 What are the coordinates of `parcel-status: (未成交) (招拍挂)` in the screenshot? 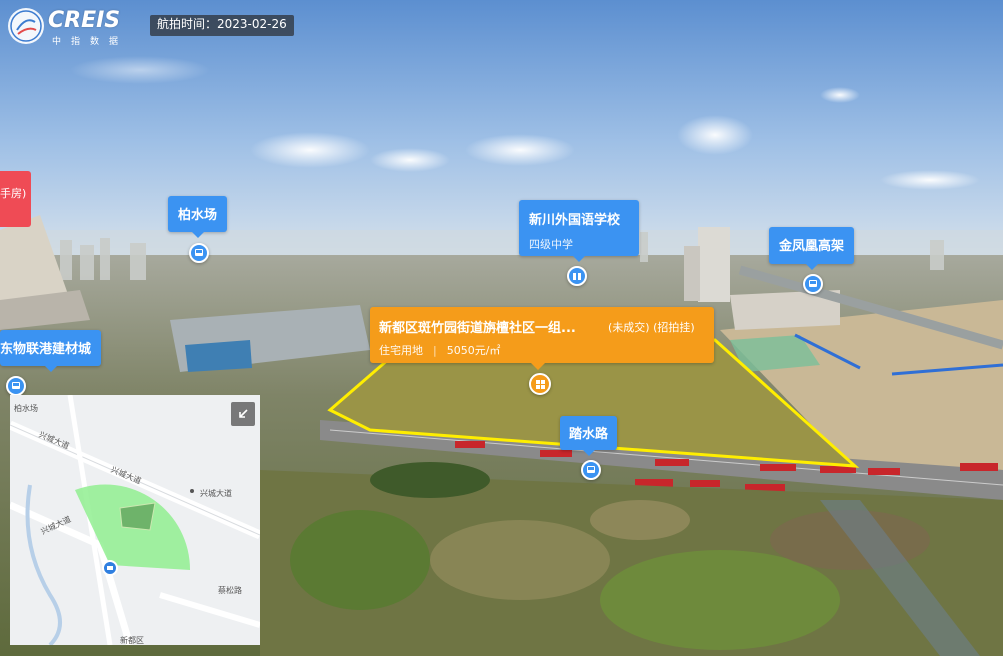 It's located at (651, 327).